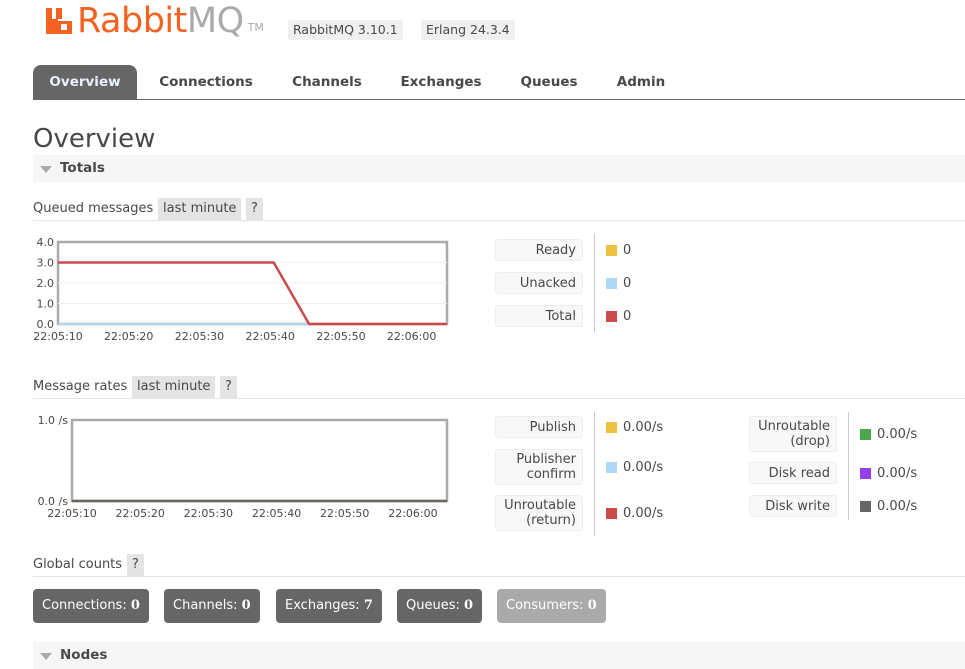 This screenshot has height=669, width=965. What do you see at coordinates (174, 387) in the screenshot?
I see `message-rates-range-selector: last minute` at bounding box center [174, 387].